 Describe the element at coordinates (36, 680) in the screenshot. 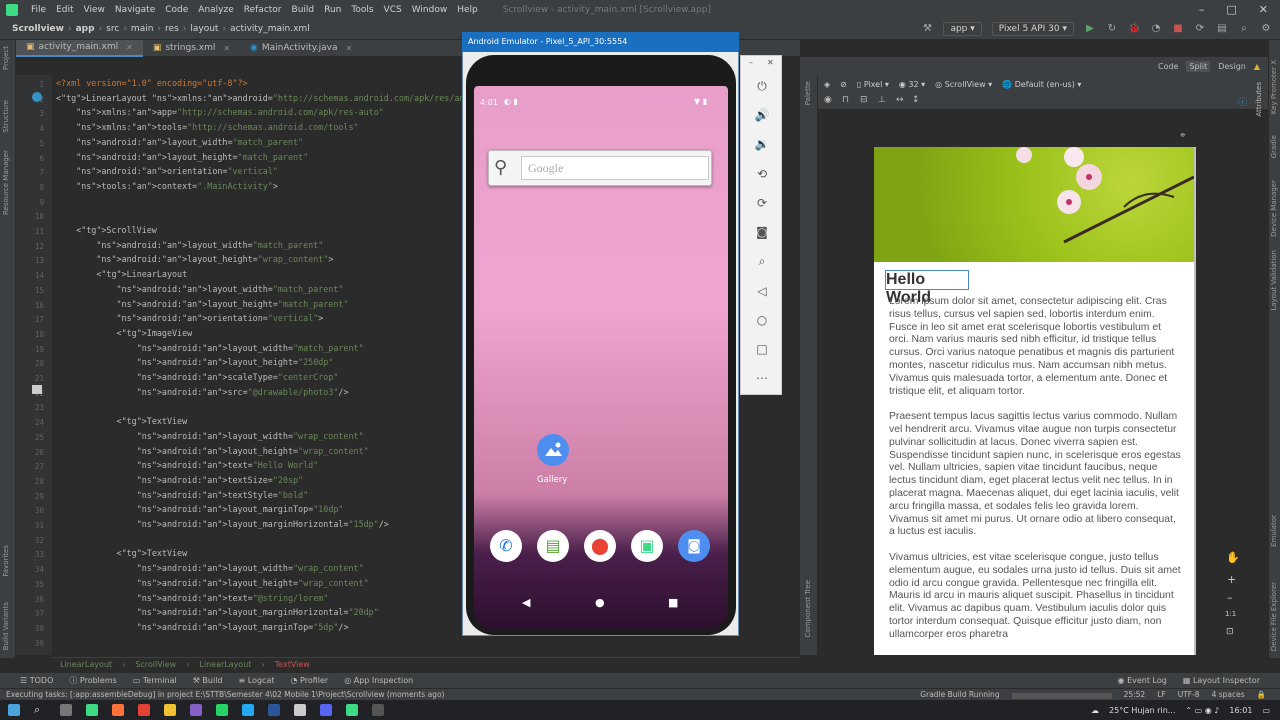

I see `todo-tool-button: ☰ TODO` at that location.